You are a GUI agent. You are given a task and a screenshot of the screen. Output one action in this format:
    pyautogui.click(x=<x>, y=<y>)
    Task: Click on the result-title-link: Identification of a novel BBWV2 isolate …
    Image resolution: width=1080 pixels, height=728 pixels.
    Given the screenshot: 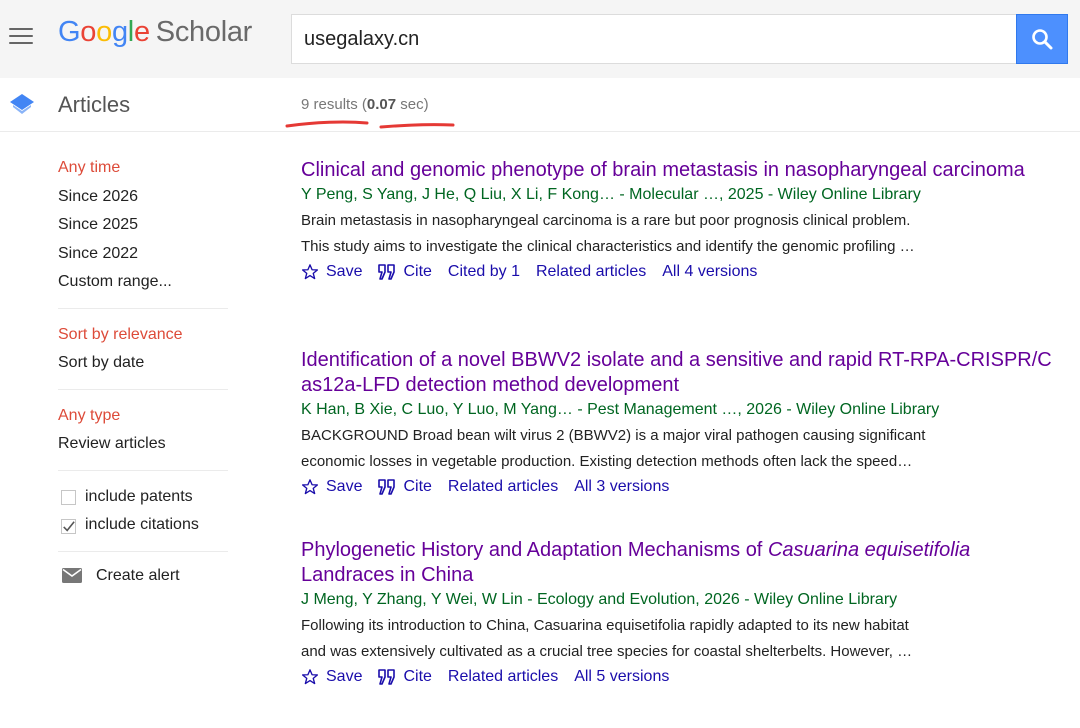 What is the action you would take?
    pyautogui.click(x=681, y=373)
    